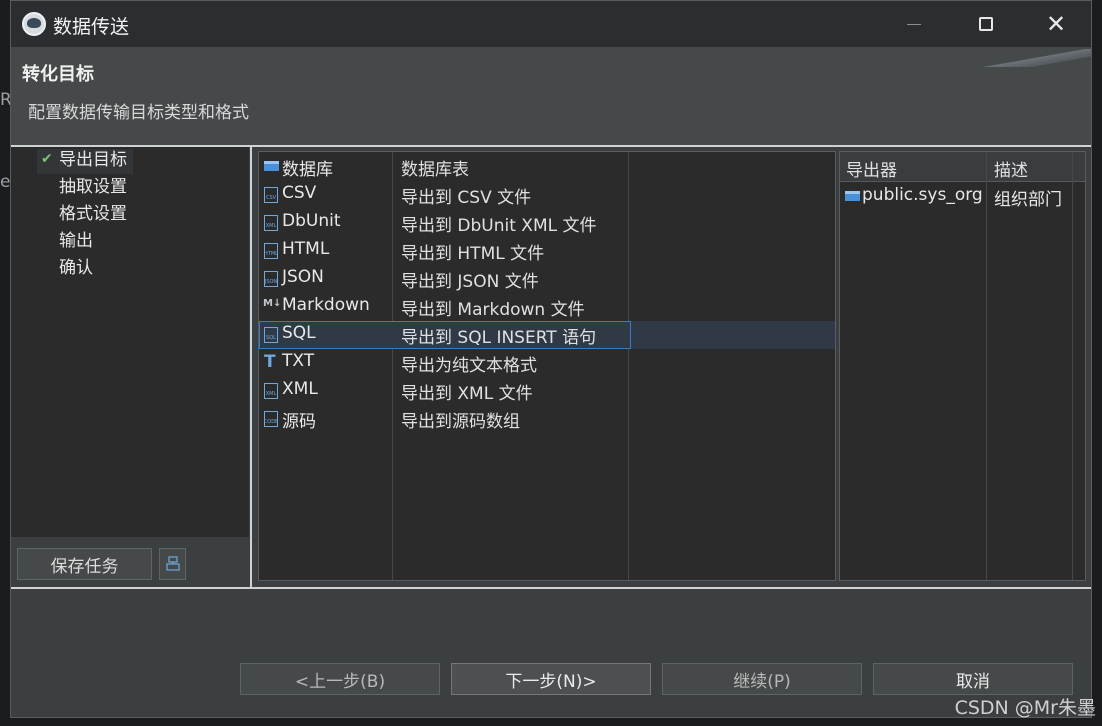  I want to click on background-text-fragment: e, so click(5, 182).